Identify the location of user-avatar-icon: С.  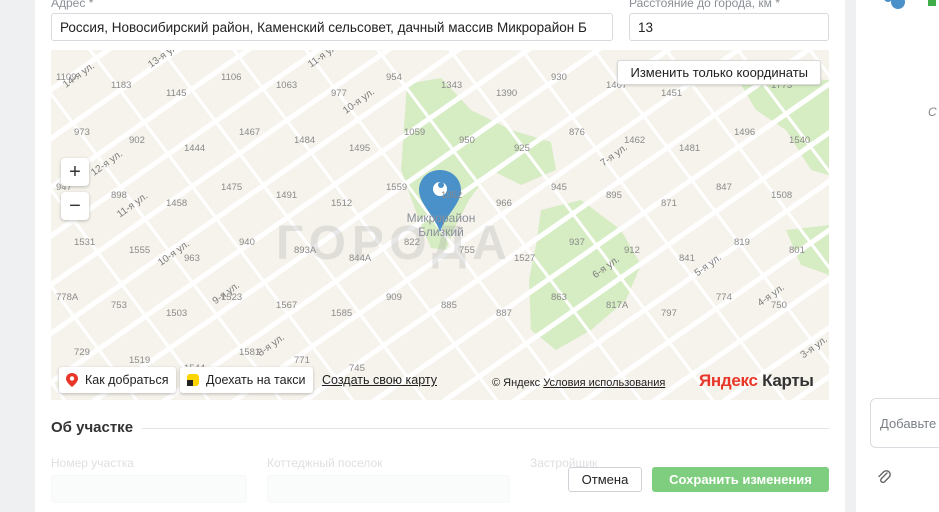
(910, 59).